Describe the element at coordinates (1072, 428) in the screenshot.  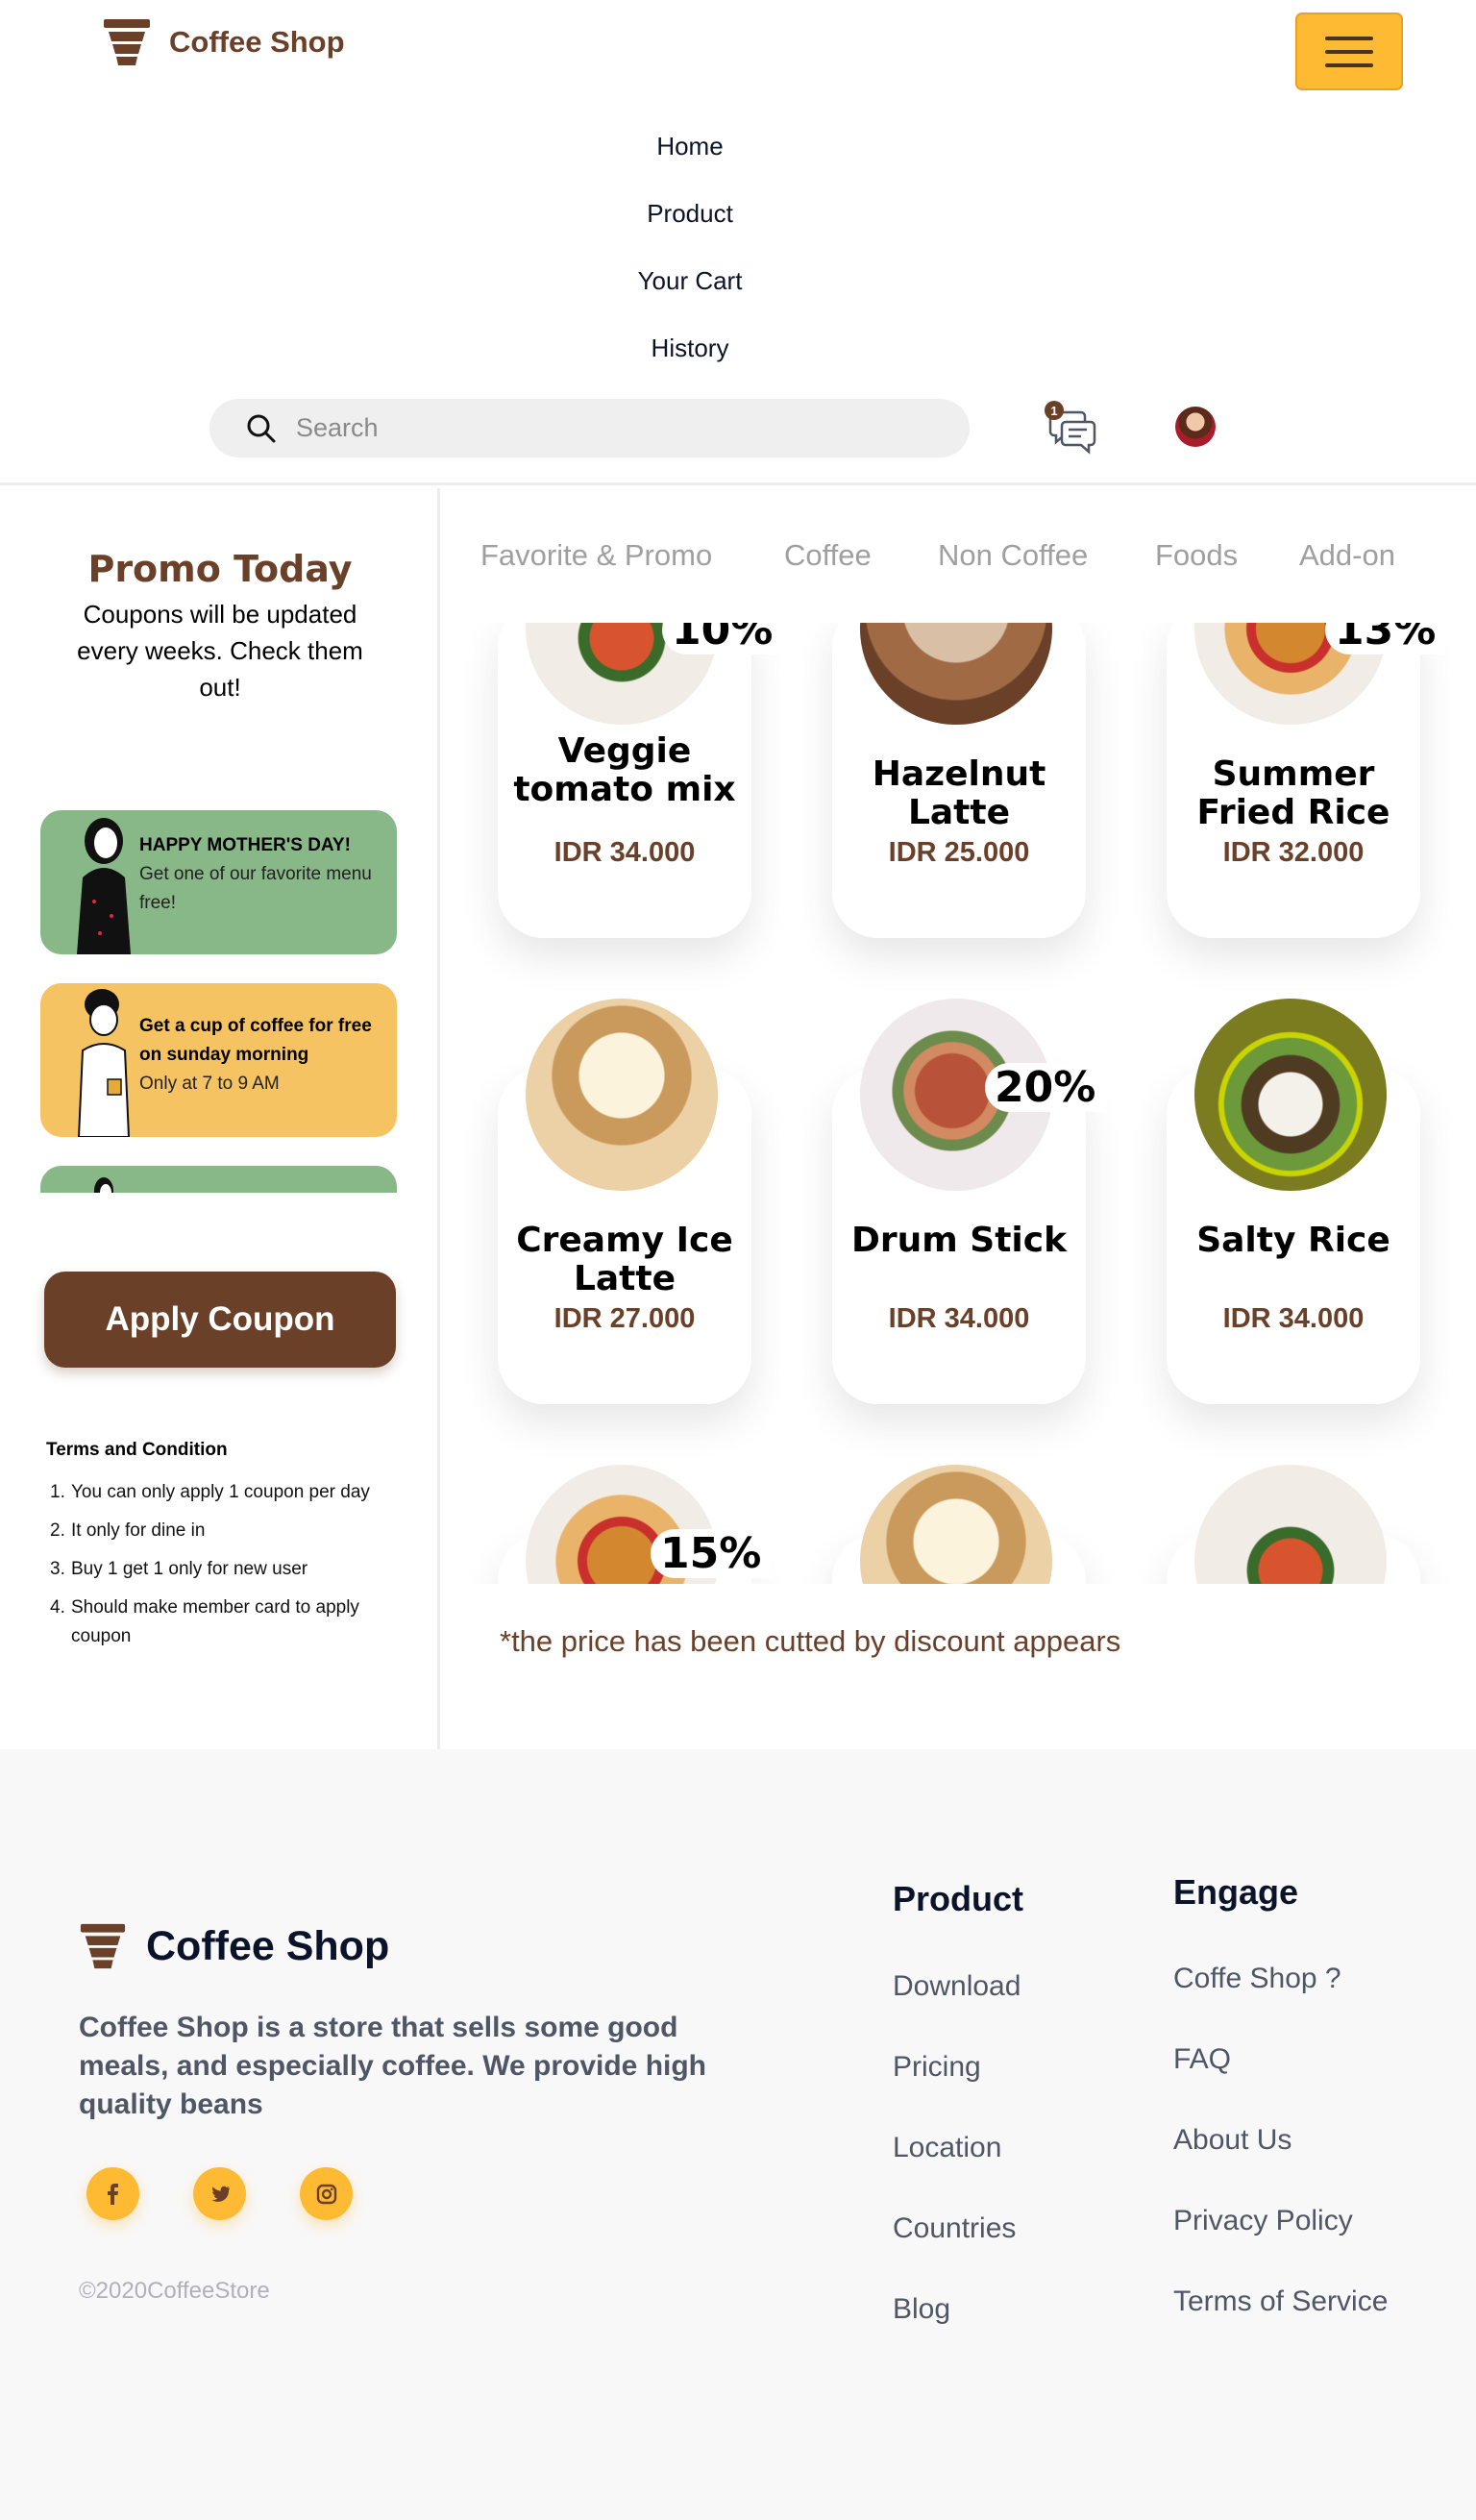
I see `chat-button: 1` at that location.